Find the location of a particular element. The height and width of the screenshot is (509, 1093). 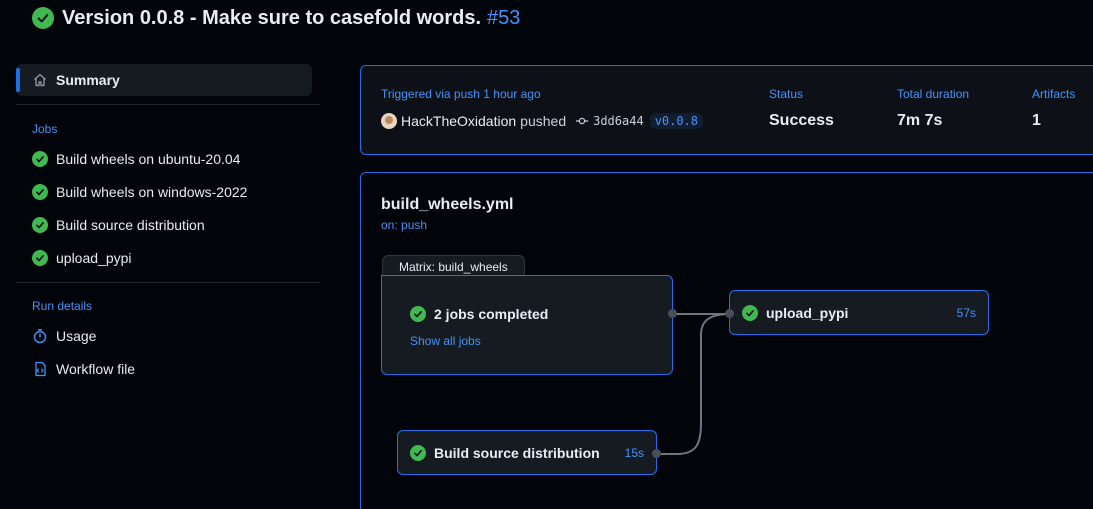

avatar is located at coordinates (389, 121).